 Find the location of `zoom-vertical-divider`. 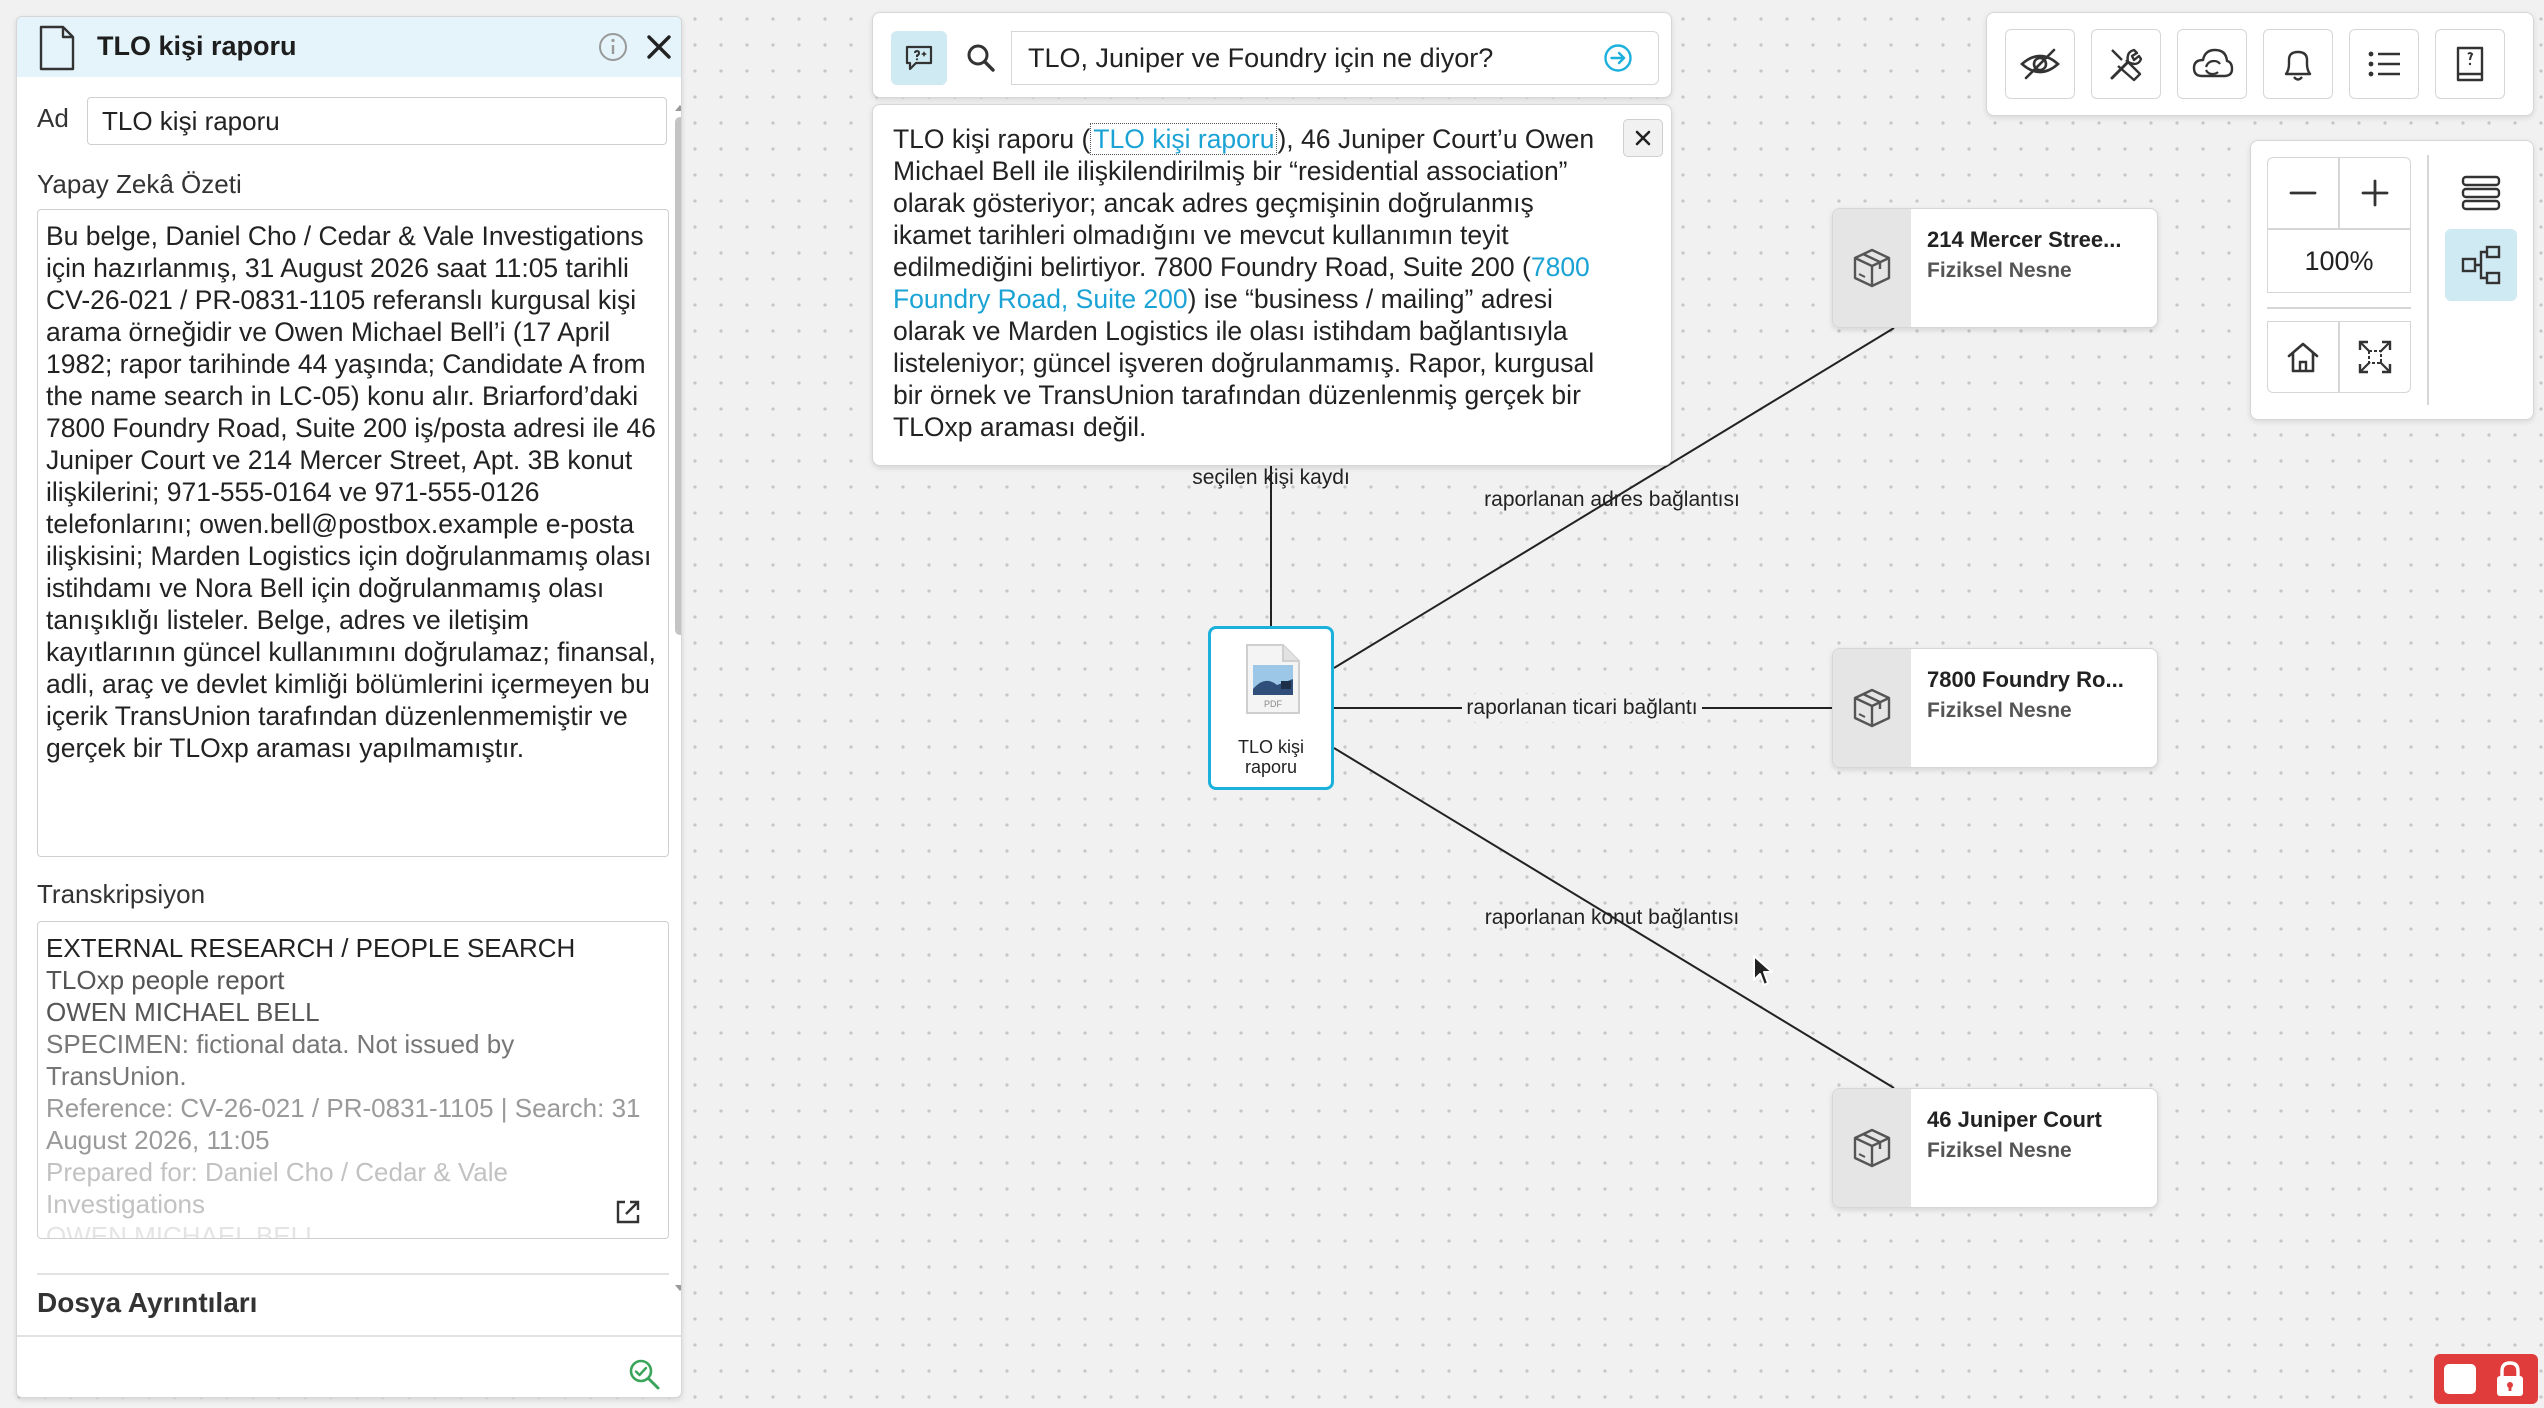

zoom-vertical-divider is located at coordinates (2428, 280).